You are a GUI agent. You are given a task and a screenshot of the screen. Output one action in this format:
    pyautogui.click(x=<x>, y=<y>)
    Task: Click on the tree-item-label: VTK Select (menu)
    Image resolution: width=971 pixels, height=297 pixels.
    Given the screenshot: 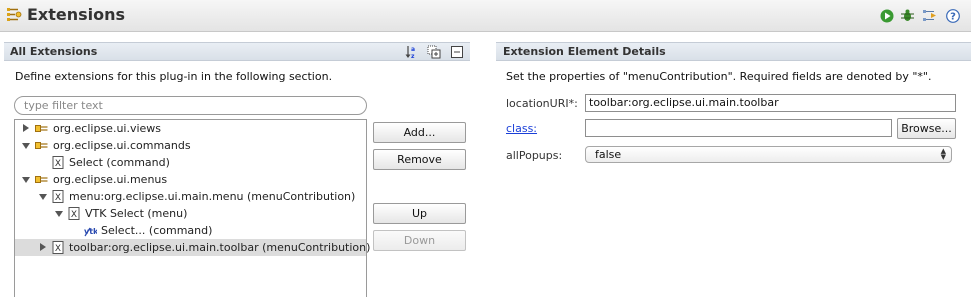 What is the action you would take?
    pyautogui.click(x=136, y=213)
    